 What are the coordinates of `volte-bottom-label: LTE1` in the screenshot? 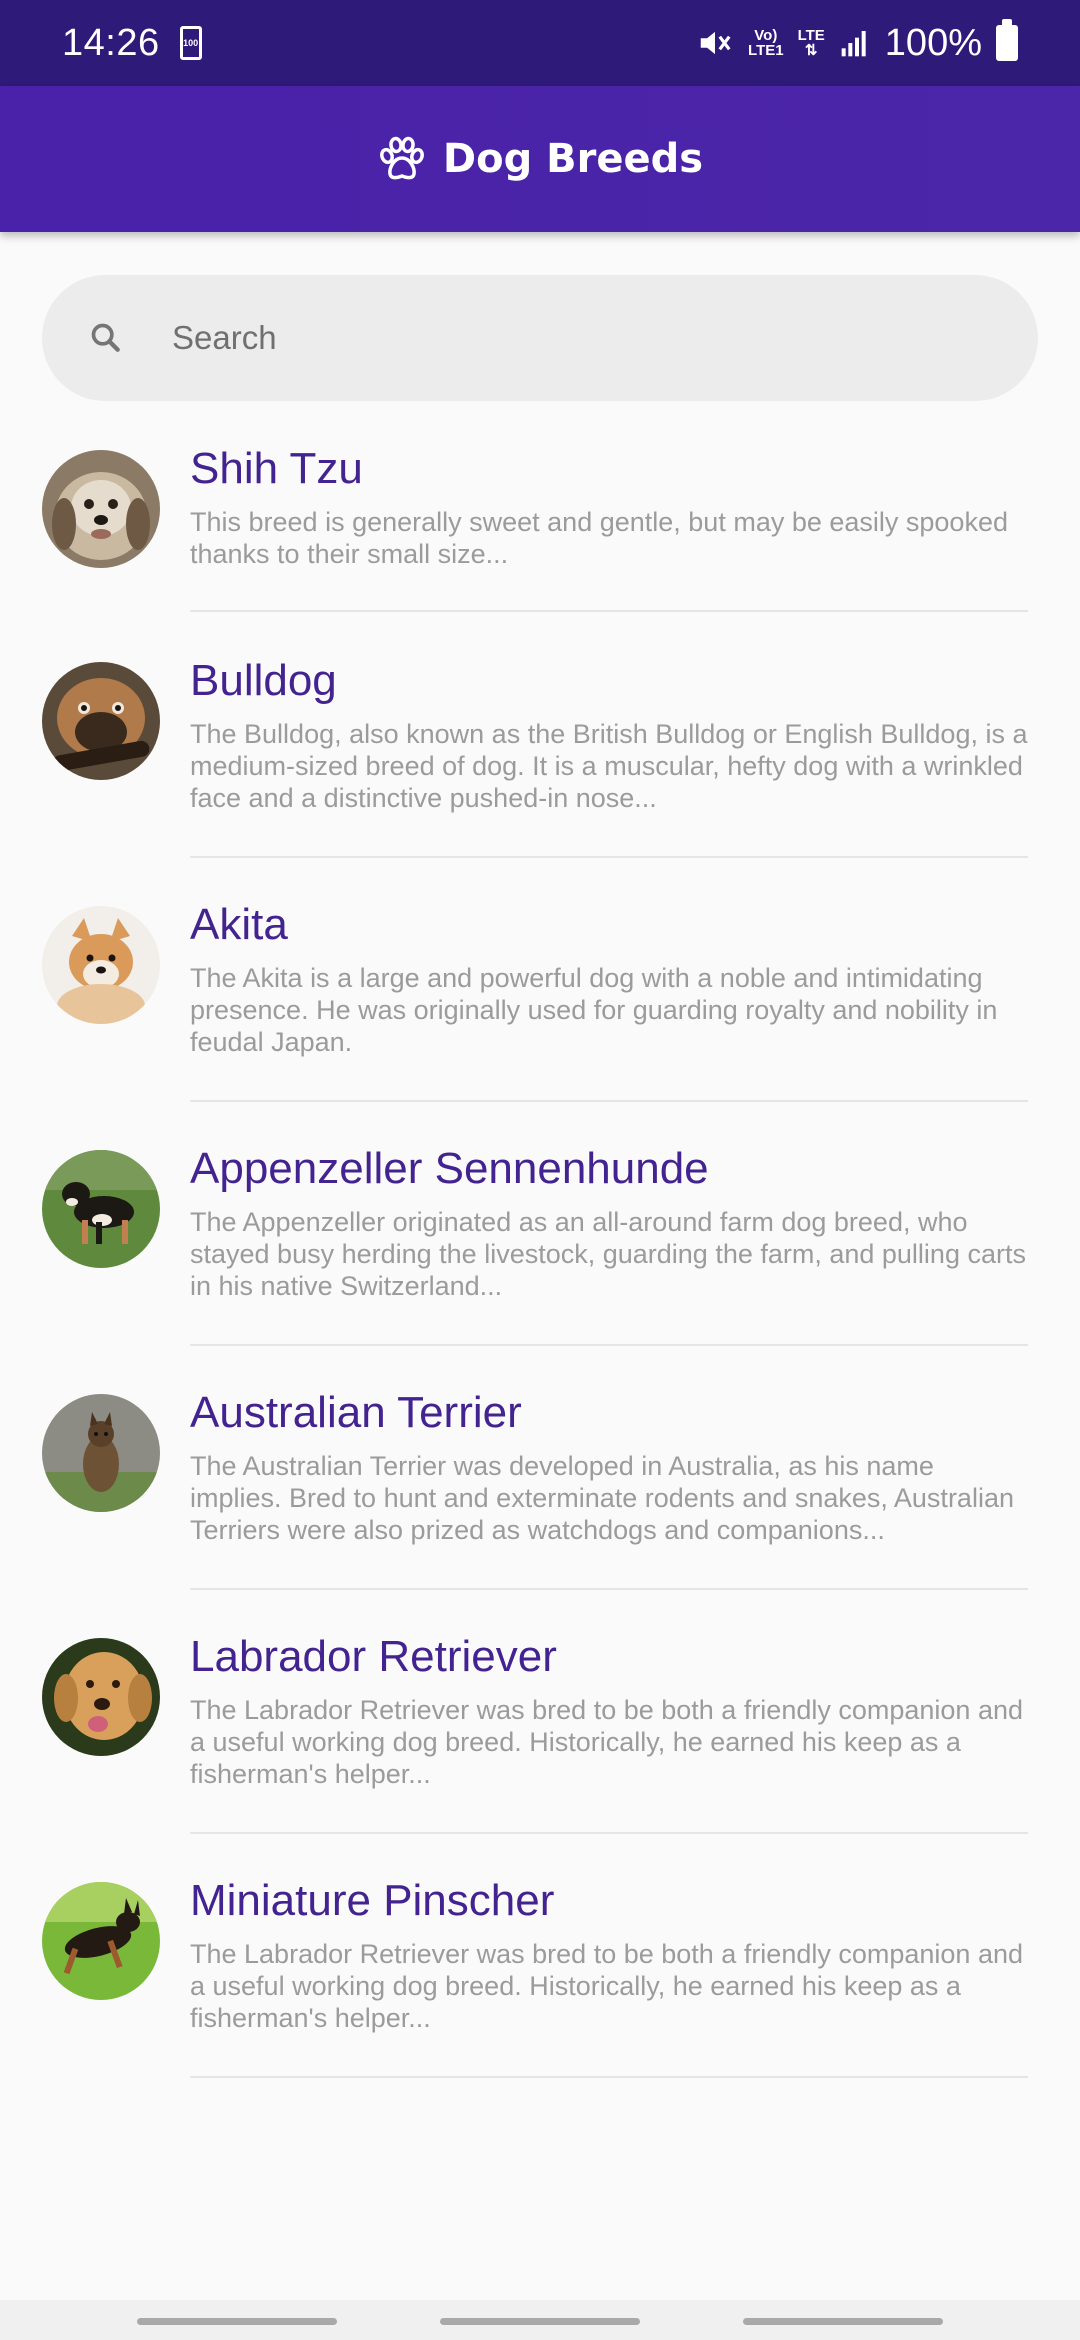 It's located at (766, 50).